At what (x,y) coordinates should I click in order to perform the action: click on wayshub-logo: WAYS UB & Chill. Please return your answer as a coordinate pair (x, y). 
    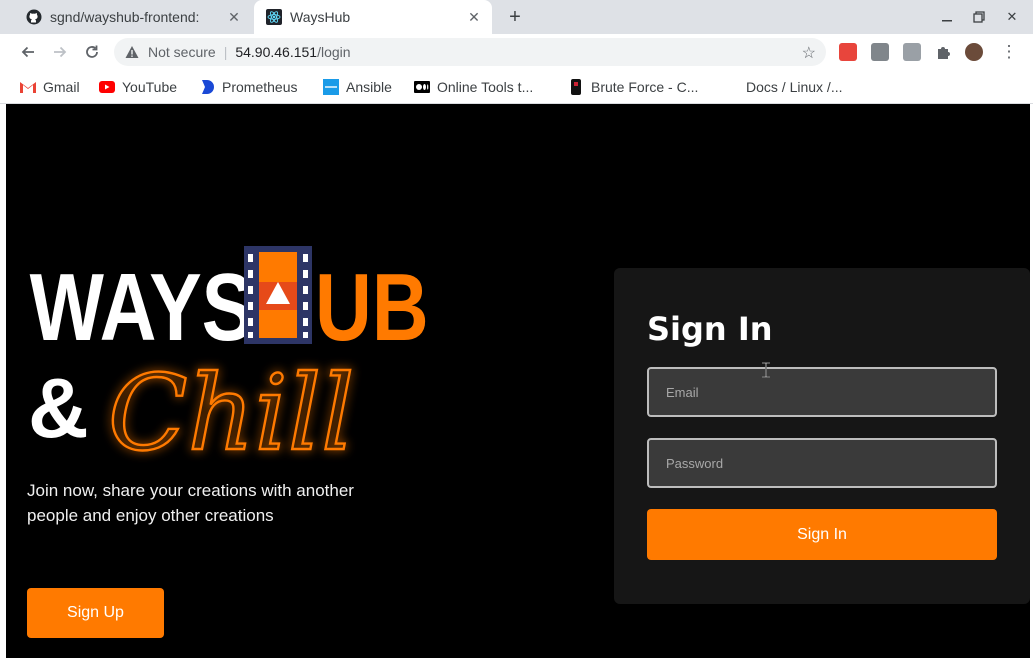
    Looking at the image, I should click on (228, 357).